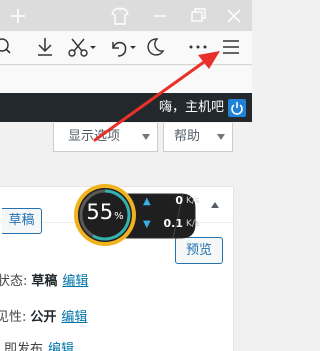 The height and width of the screenshot is (351, 320). Describe the element at coordinates (13, 317) in the screenshot. I see `visibility-label: 见性:` at that location.